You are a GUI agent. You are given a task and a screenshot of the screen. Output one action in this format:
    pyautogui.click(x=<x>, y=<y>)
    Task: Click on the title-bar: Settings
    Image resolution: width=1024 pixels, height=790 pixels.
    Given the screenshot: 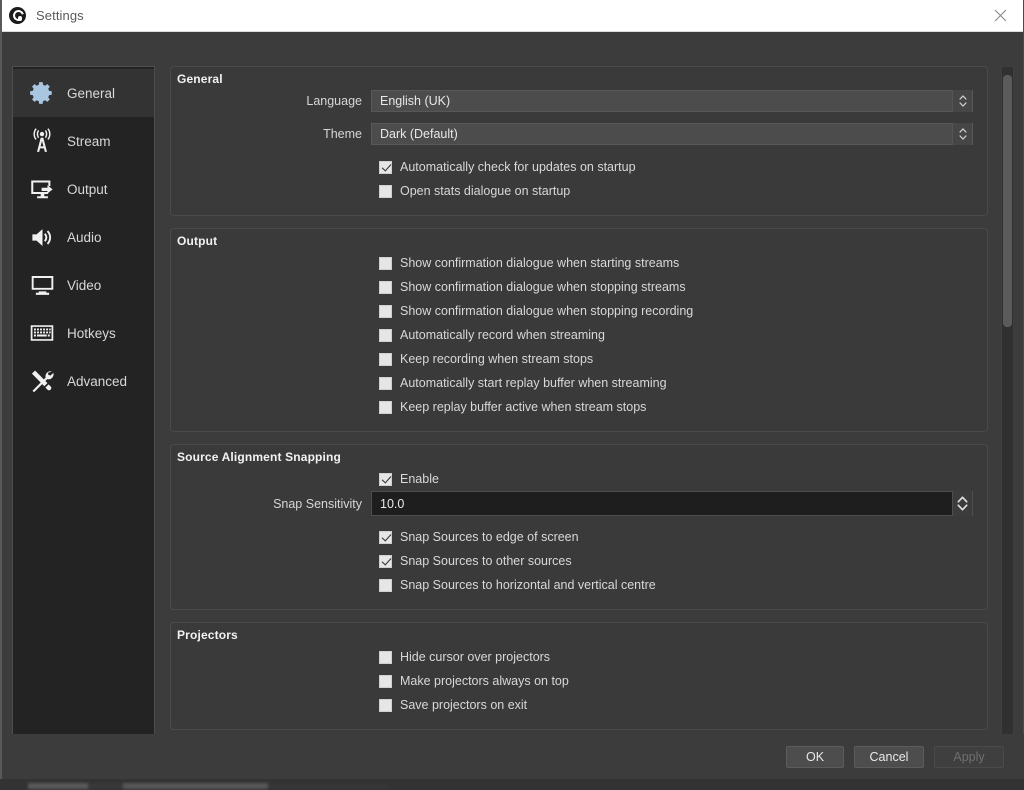 What is the action you would take?
    pyautogui.click(x=512, y=16)
    